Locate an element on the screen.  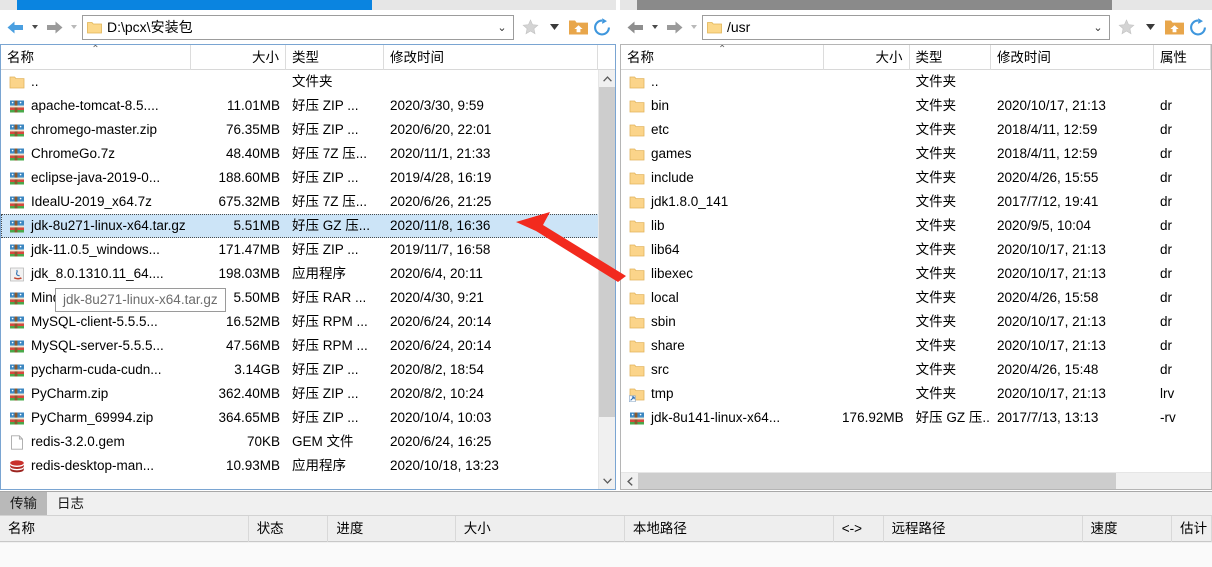
transfer-panel: 传输 日志 名称 状态 进度 大小 本地路径 <-> 远程路径 速度 估计 is located at coordinates (606, 529).